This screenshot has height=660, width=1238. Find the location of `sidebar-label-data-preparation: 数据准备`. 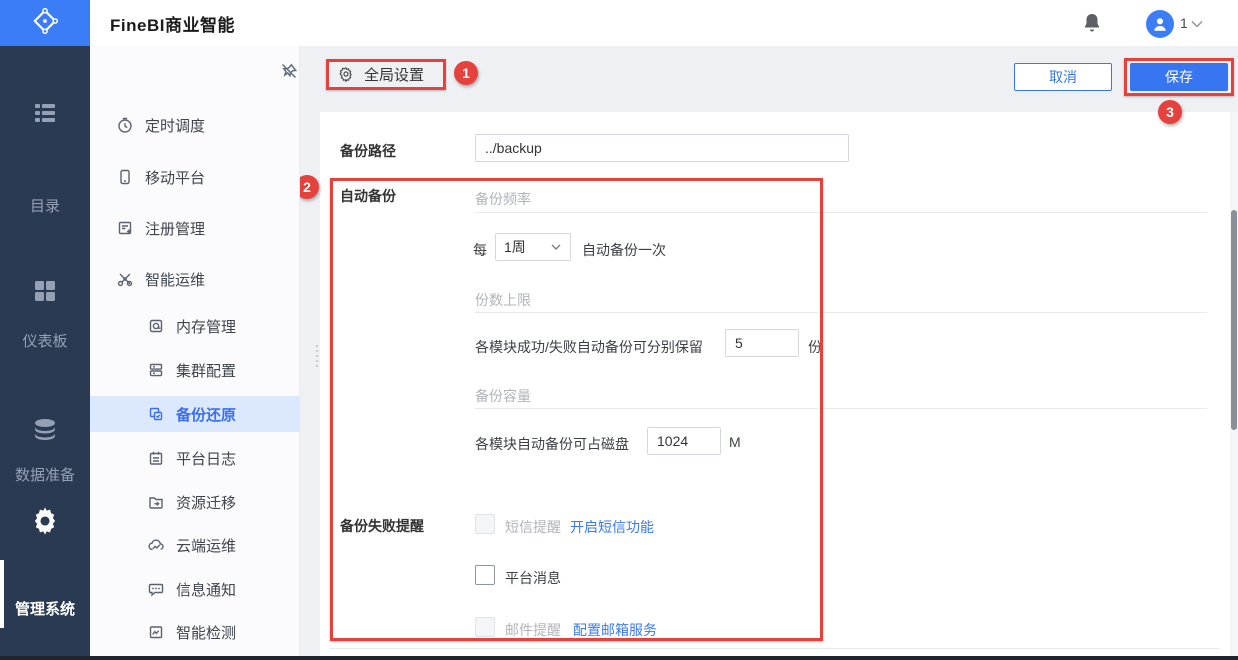

sidebar-label-data-preparation: 数据准备 is located at coordinates (45, 474).